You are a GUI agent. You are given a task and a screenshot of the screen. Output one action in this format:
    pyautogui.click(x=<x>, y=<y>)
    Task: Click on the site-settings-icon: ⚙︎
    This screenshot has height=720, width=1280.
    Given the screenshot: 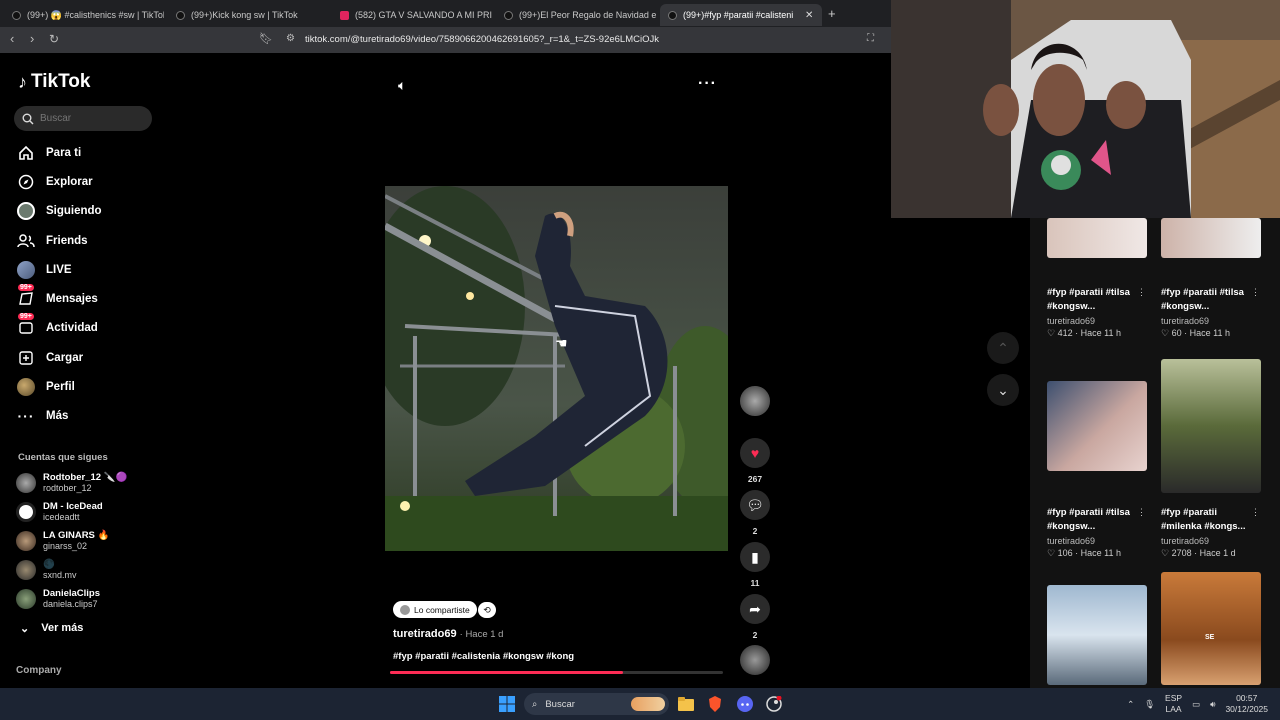 What is the action you would take?
    pyautogui.click(x=290, y=38)
    